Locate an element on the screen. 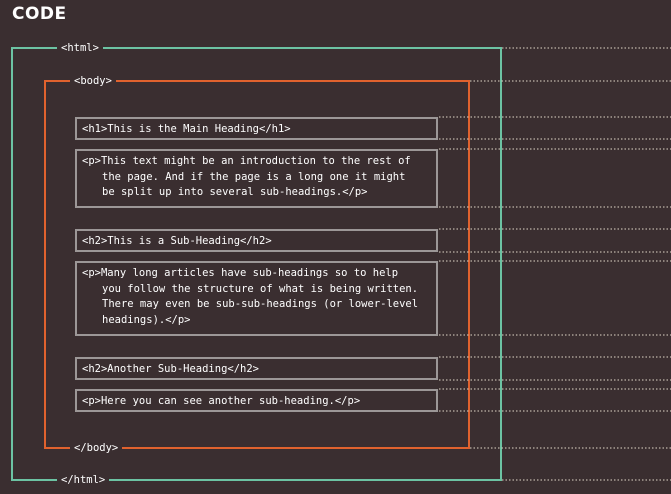 This screenshot has width=671, height=494. h1-element-box: <h1>This is the Main Heading</h1> is located at coordinates (256, 128).